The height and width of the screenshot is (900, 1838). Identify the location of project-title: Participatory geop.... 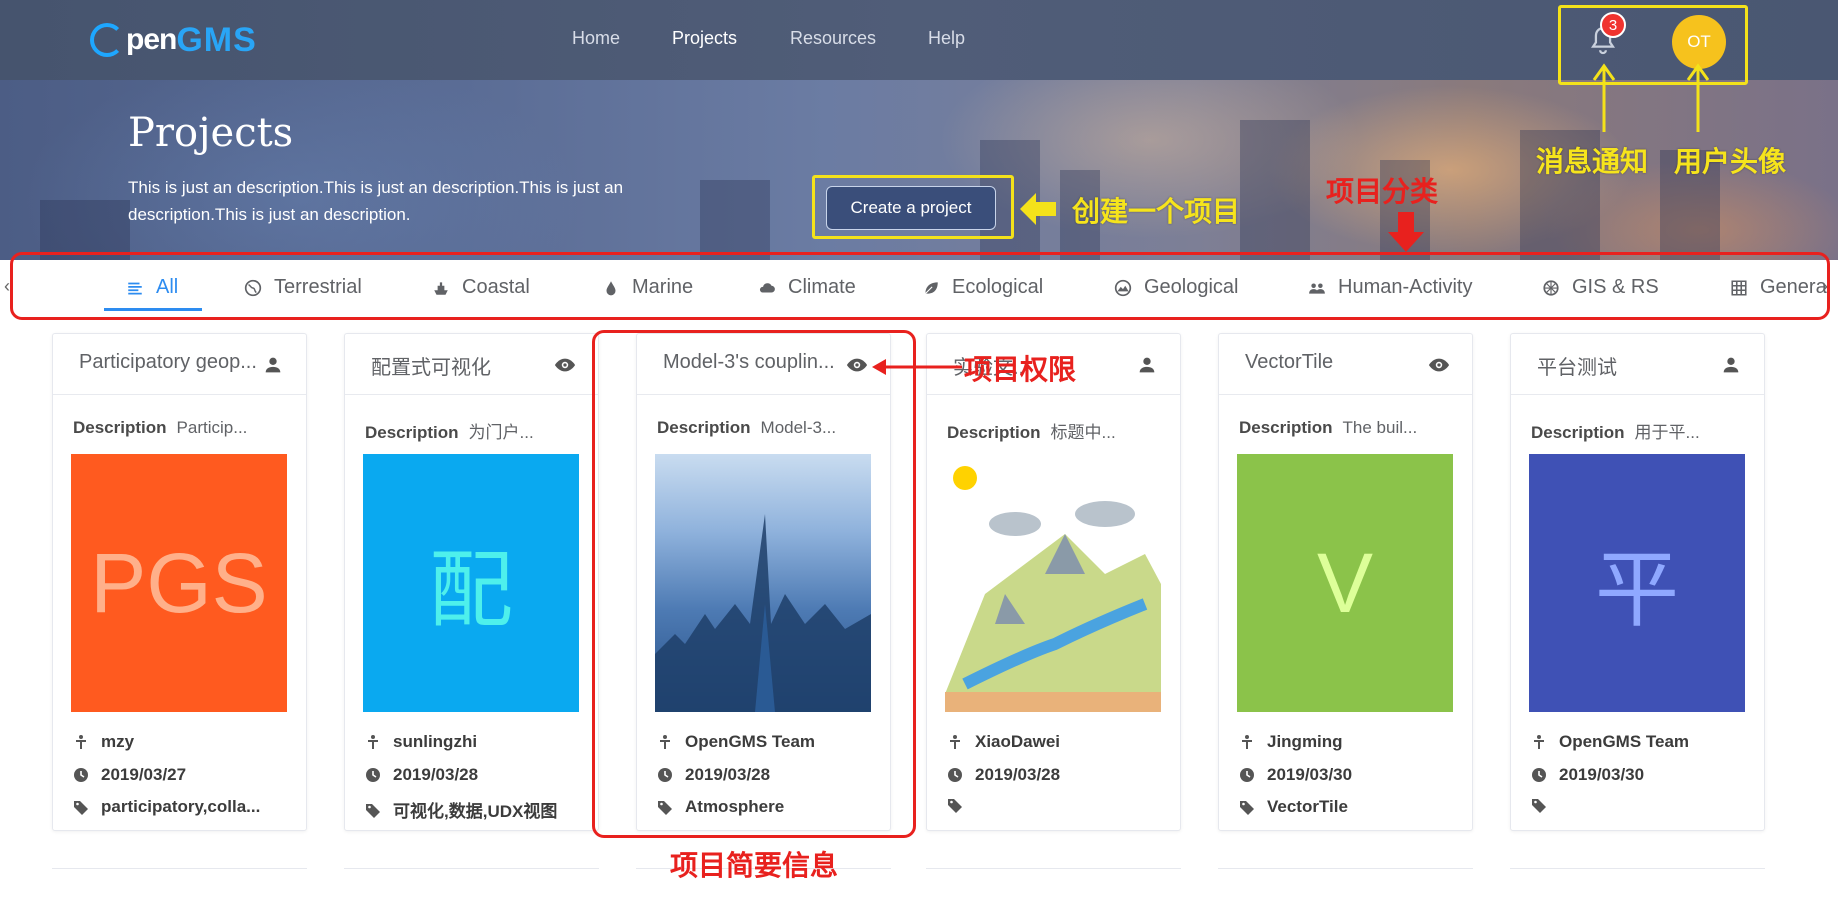
(171, 362).